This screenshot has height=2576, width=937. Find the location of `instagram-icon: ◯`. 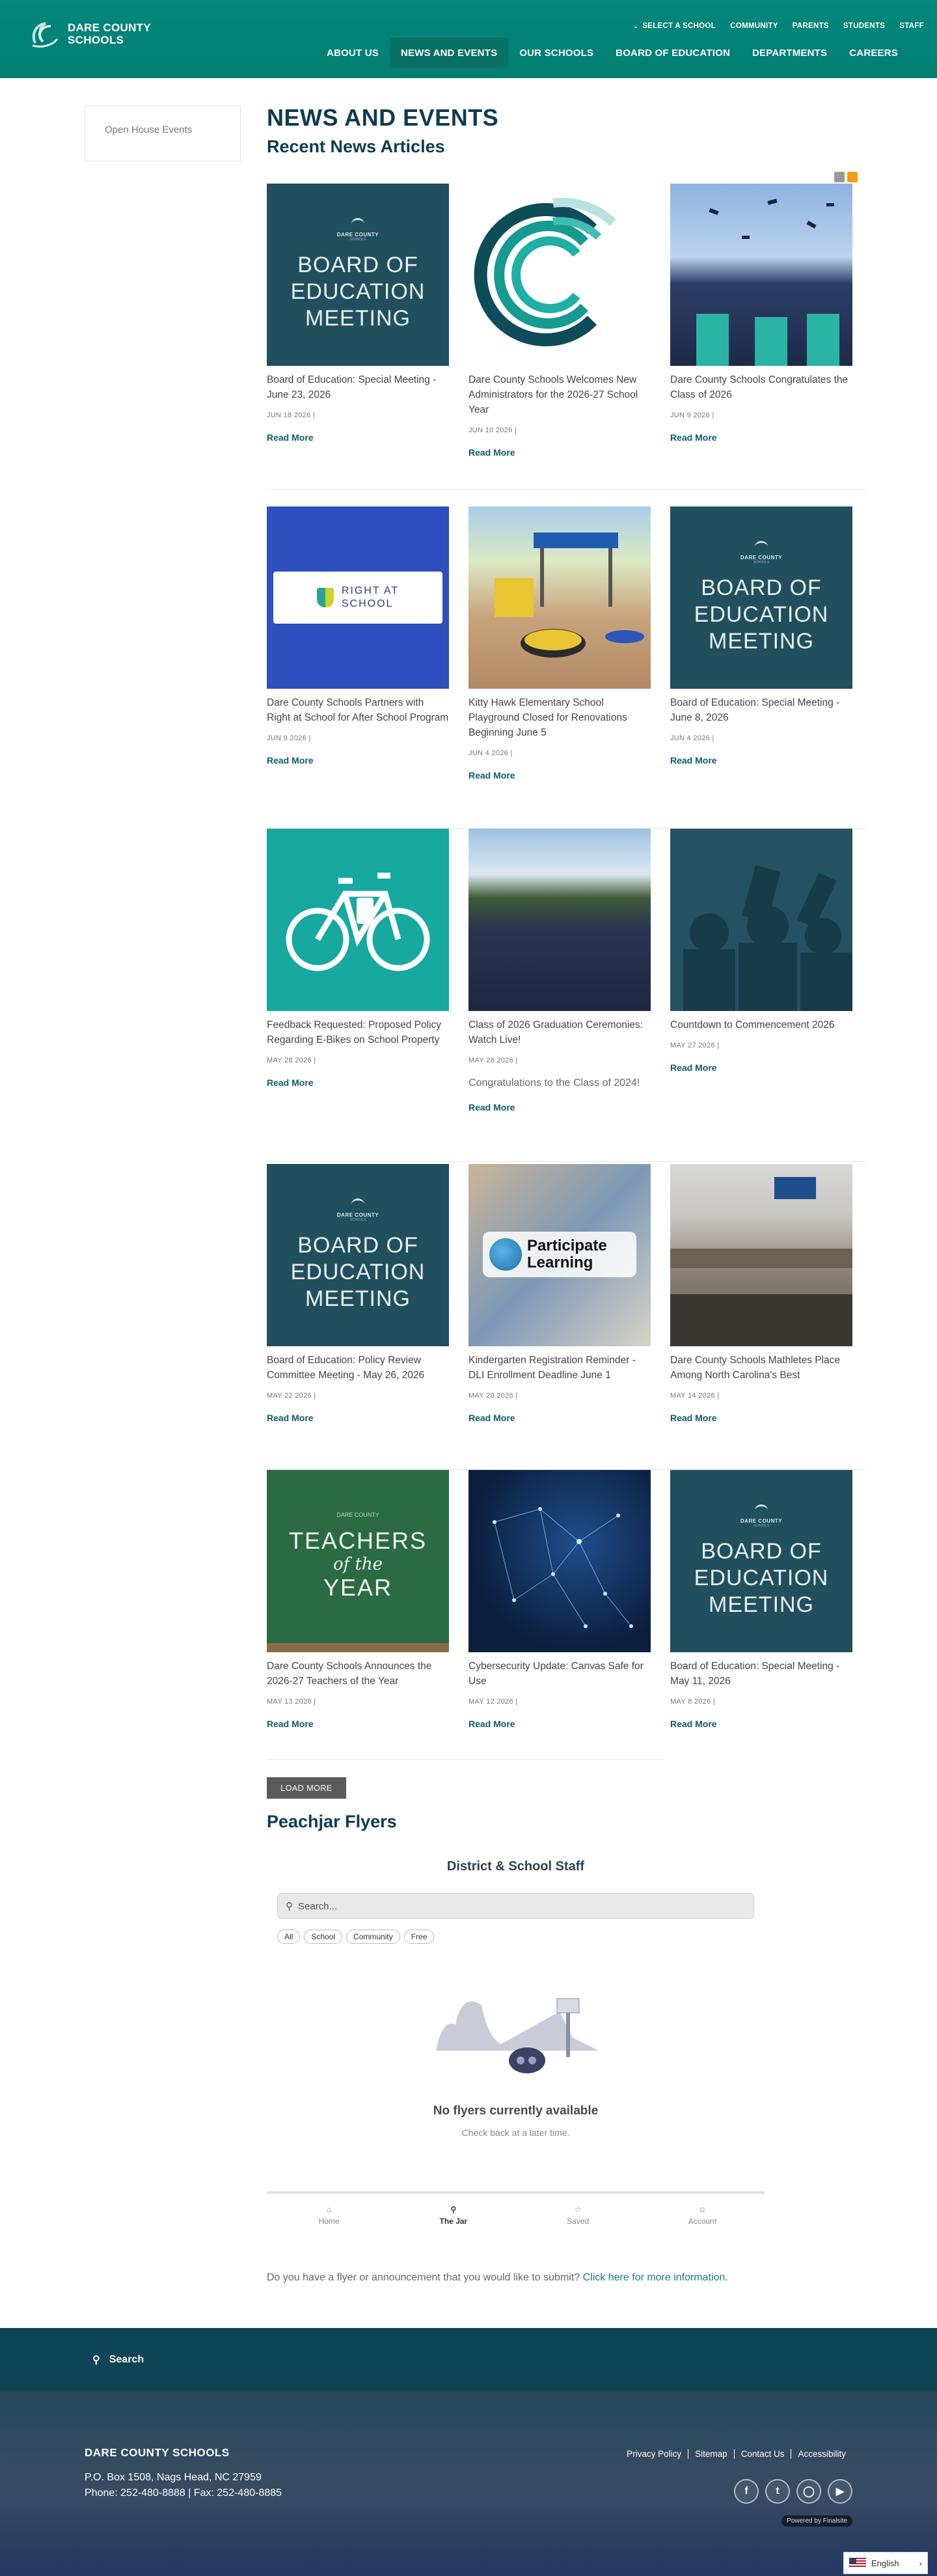

instagram-icon: ◯ is located at coordinates (808, 2491).